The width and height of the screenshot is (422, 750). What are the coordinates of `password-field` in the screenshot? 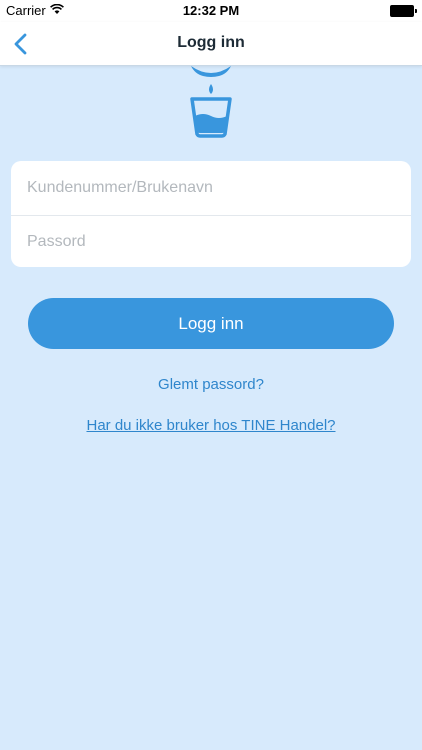 It's located at (211, 242).